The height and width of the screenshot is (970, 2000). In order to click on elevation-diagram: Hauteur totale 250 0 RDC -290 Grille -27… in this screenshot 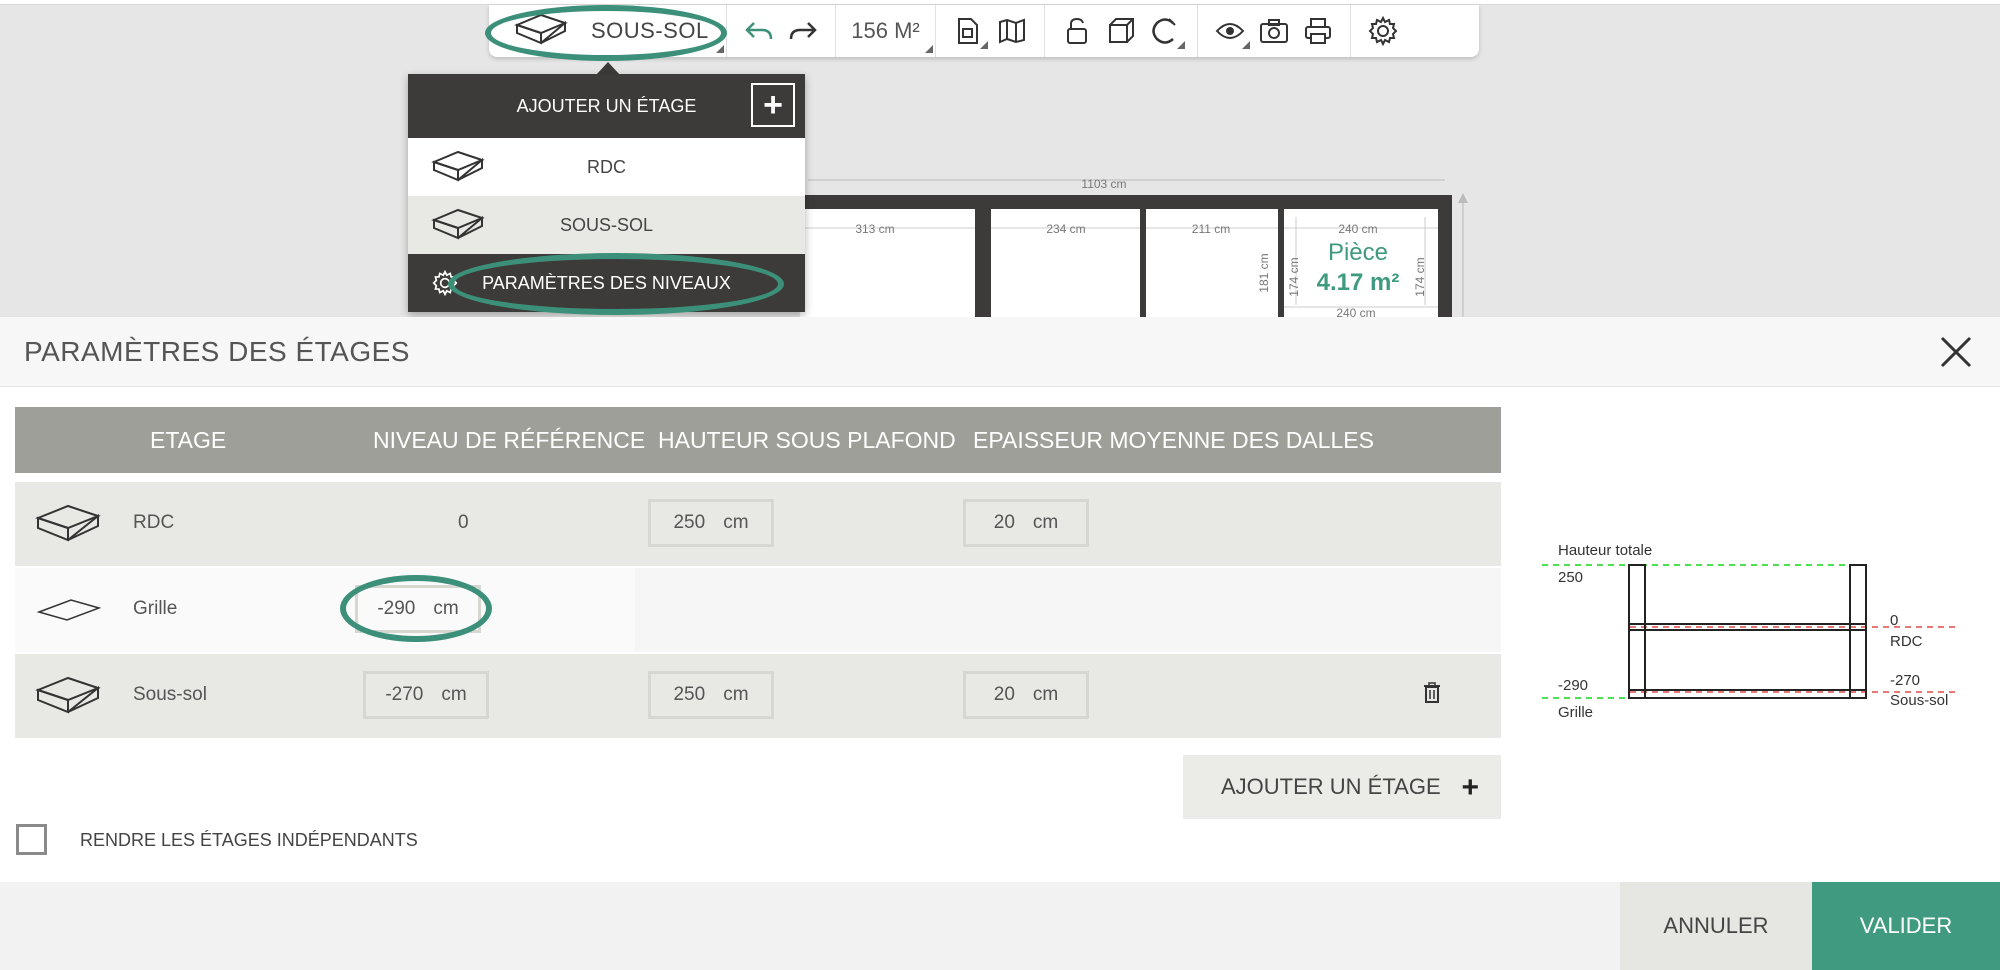, I will do `click(1751, 631)`.